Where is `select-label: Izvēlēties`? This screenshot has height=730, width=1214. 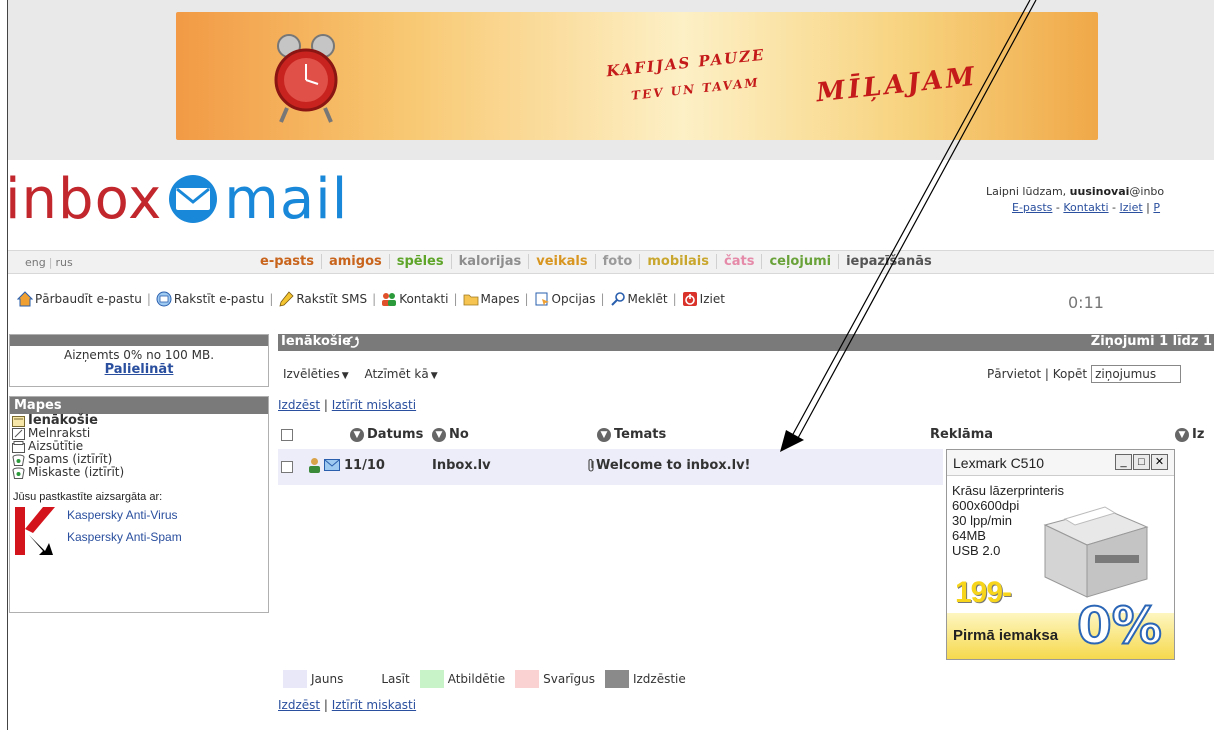 select-label: Izvēlēties is located at coordinates (311, 374).